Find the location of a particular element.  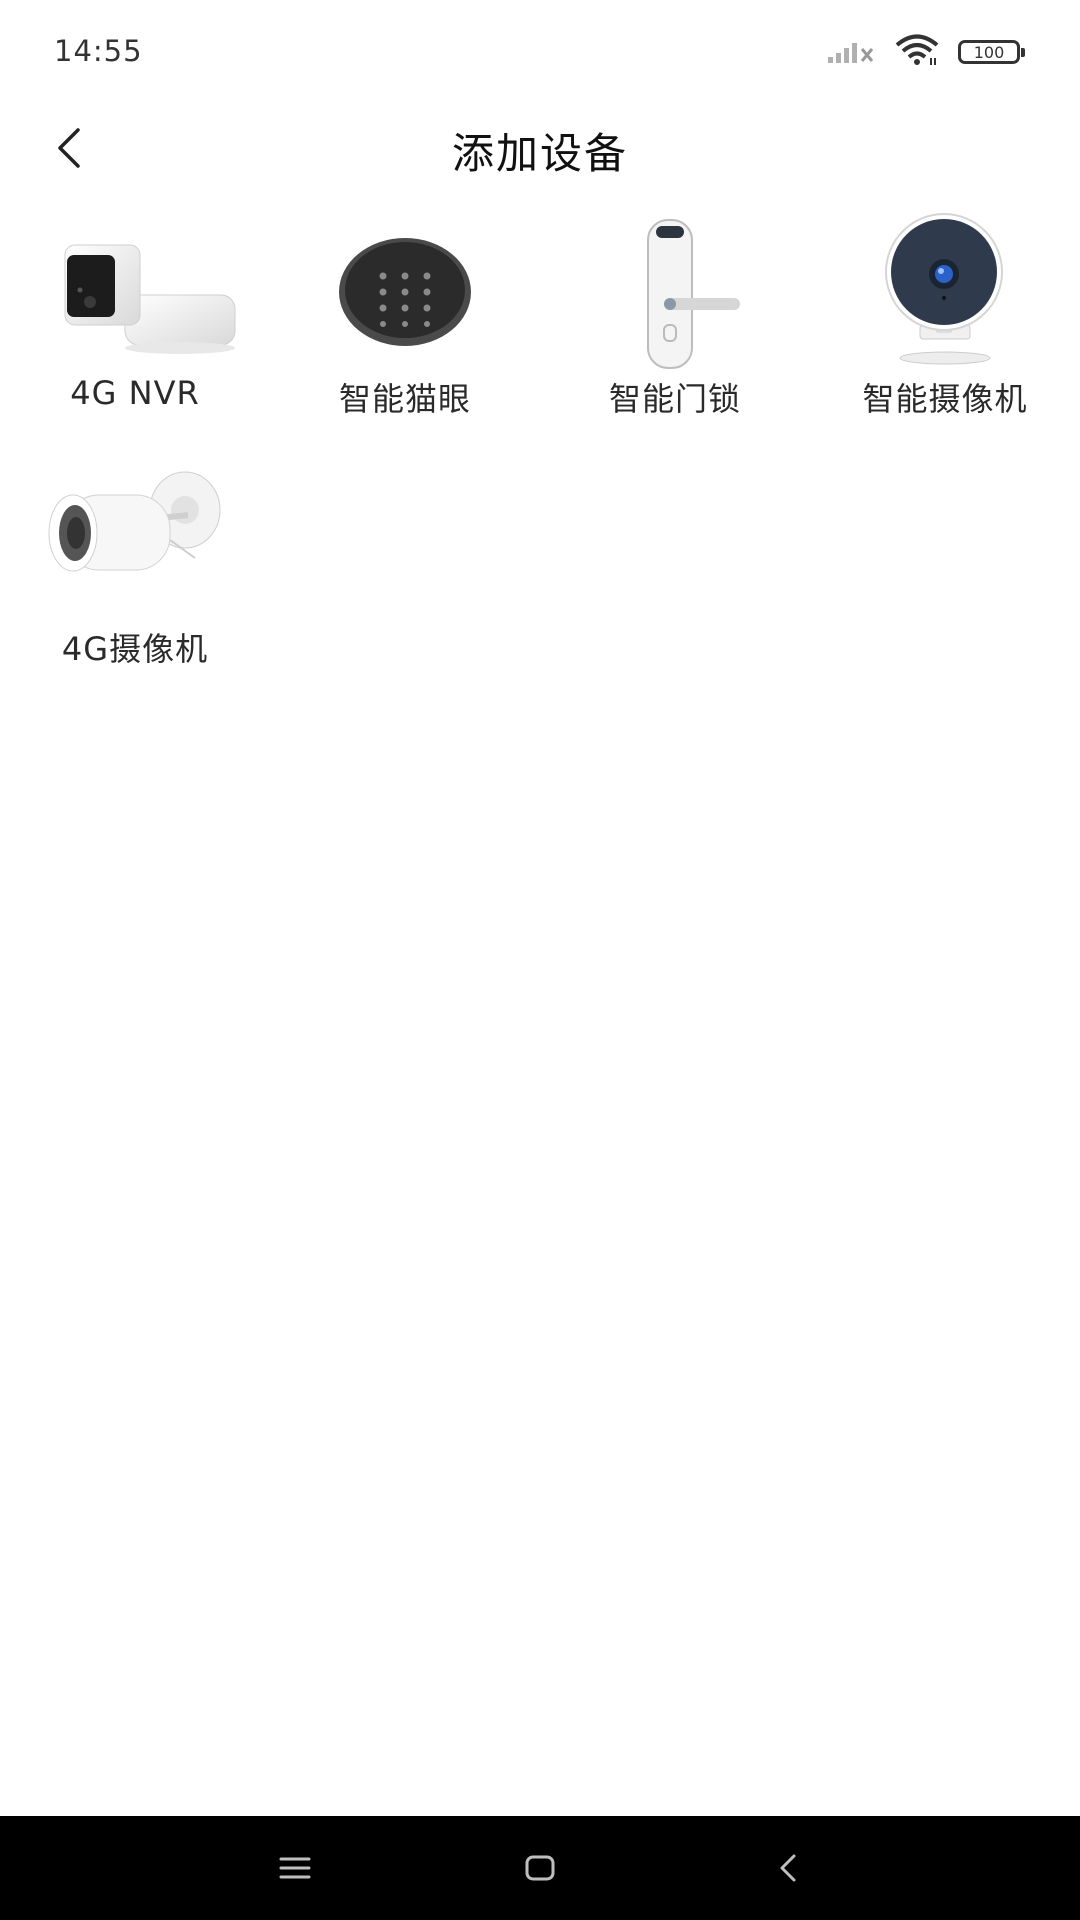

4g-bullet-camera-image is located at coordinates (134, 521).